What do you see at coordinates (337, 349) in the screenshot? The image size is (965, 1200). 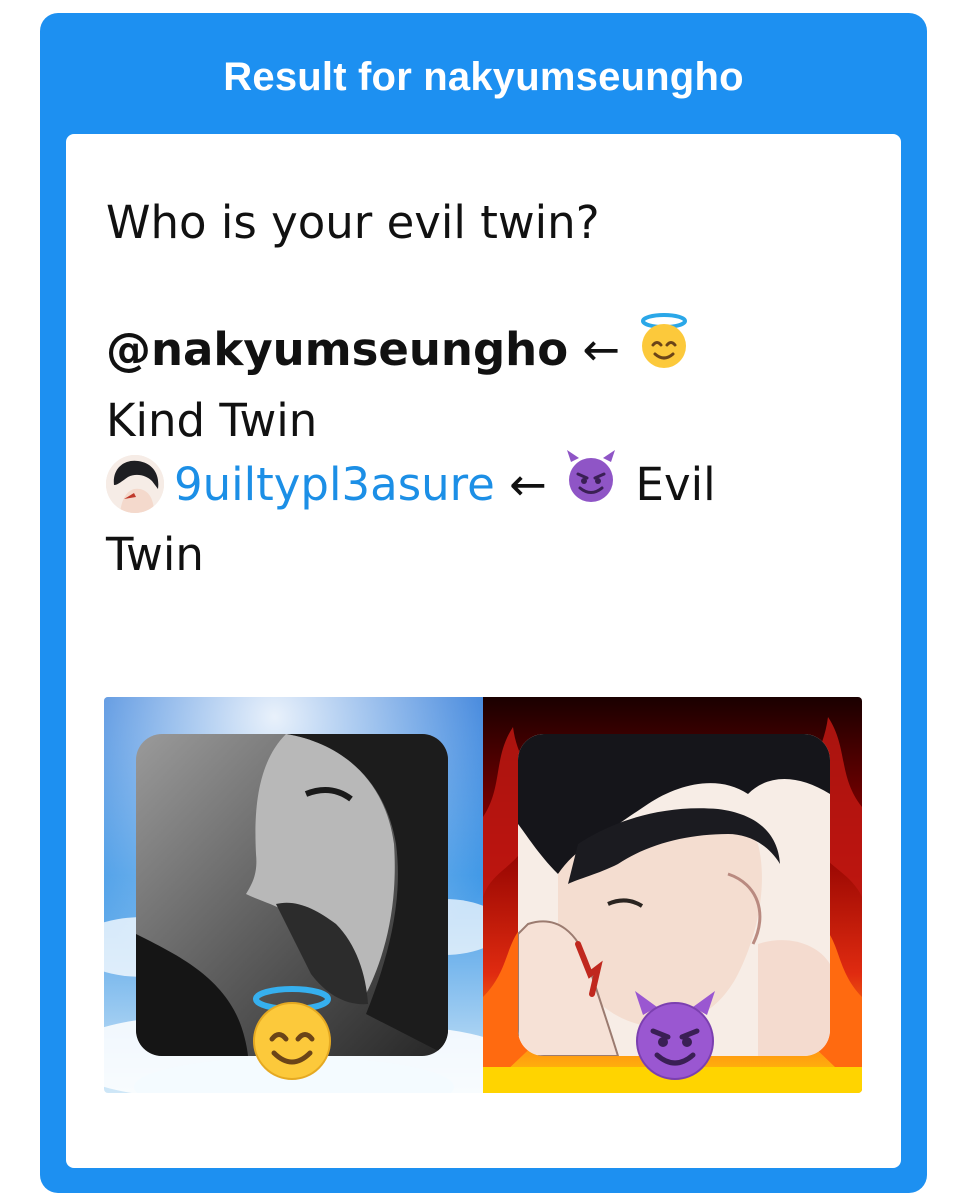 I see `kind-twin-handle: @nakyumseungho` at bounding box center [337, 349].